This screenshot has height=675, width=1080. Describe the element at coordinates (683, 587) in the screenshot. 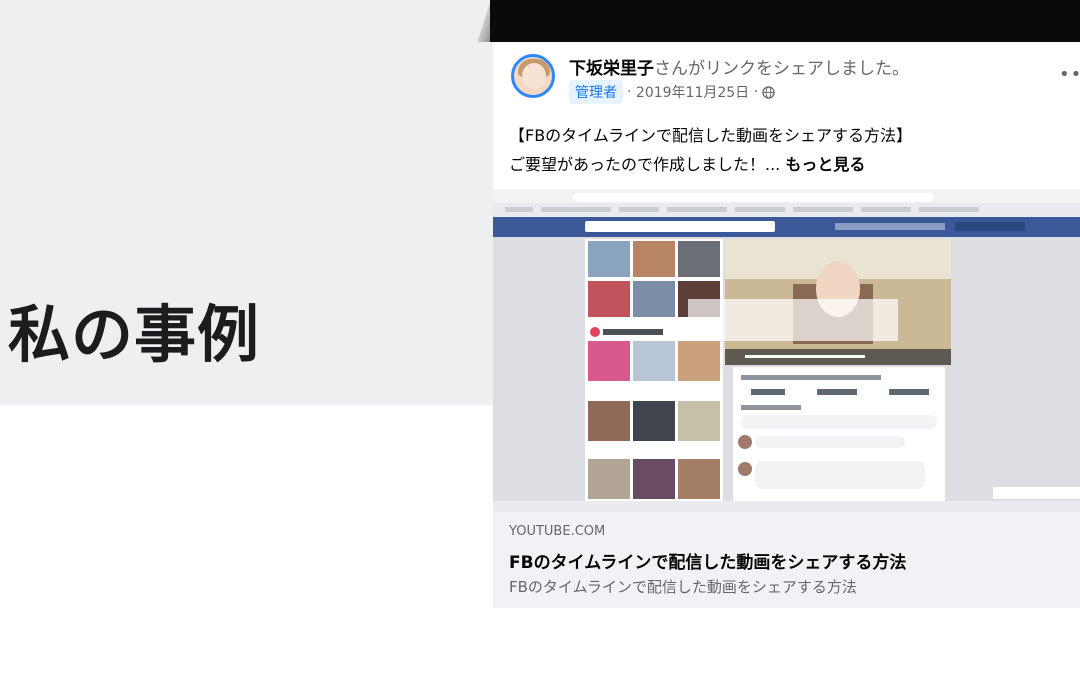

I see `link-description: FBのタイムラインで配信した動画をシェアする方法` at that location.